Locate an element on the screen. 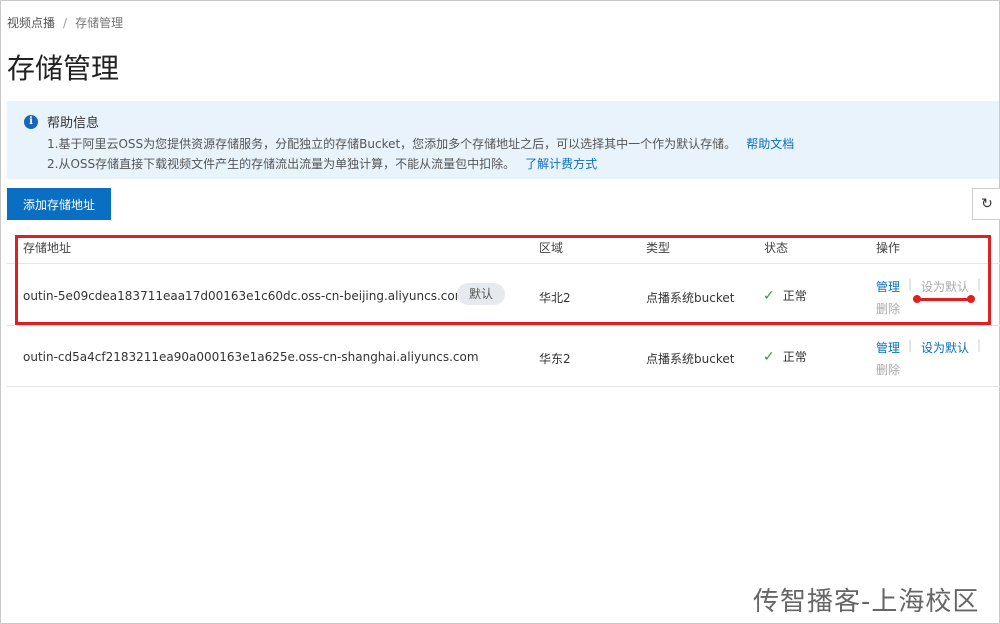 The height and width of the screenshot is (624, 1000). row-status: ✓ 正常 is located at coordinates (785, 356).